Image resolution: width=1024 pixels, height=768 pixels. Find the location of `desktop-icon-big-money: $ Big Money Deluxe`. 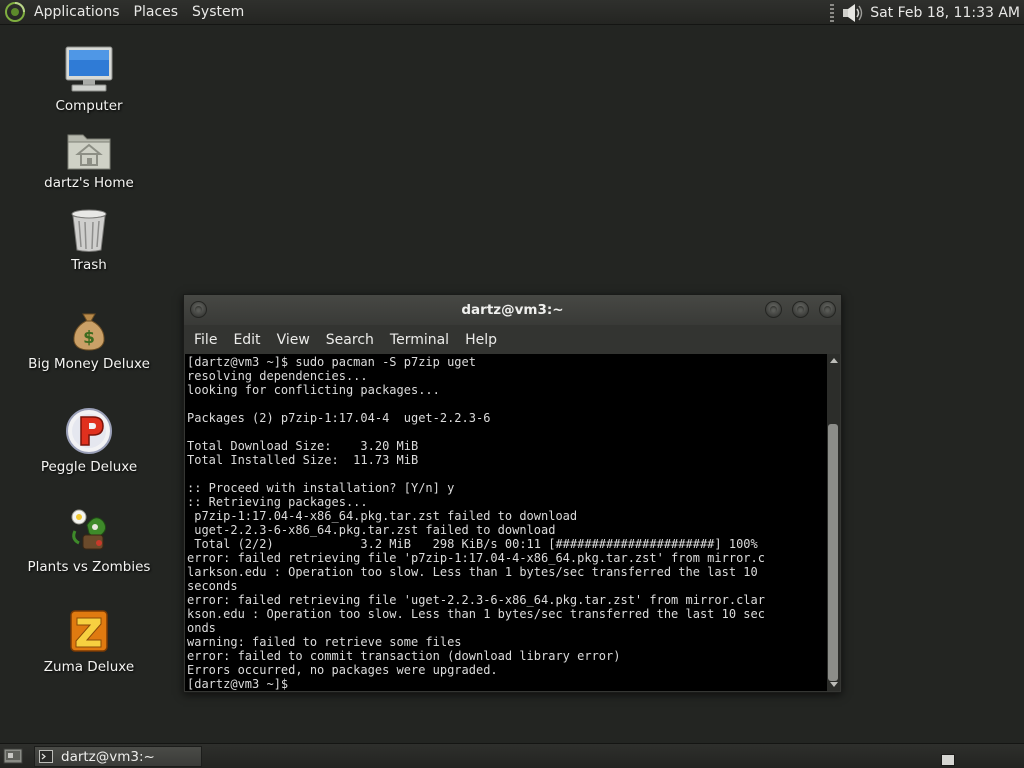

desktop-icon-big-money: $ Big Money Deluxe is located at coordinates (89, 341).